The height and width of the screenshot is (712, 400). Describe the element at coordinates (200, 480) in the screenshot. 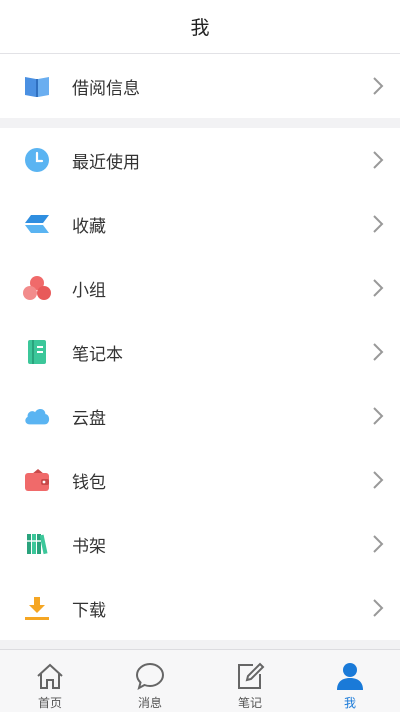

I see `menu-item-wallet: 钱包` at that location.